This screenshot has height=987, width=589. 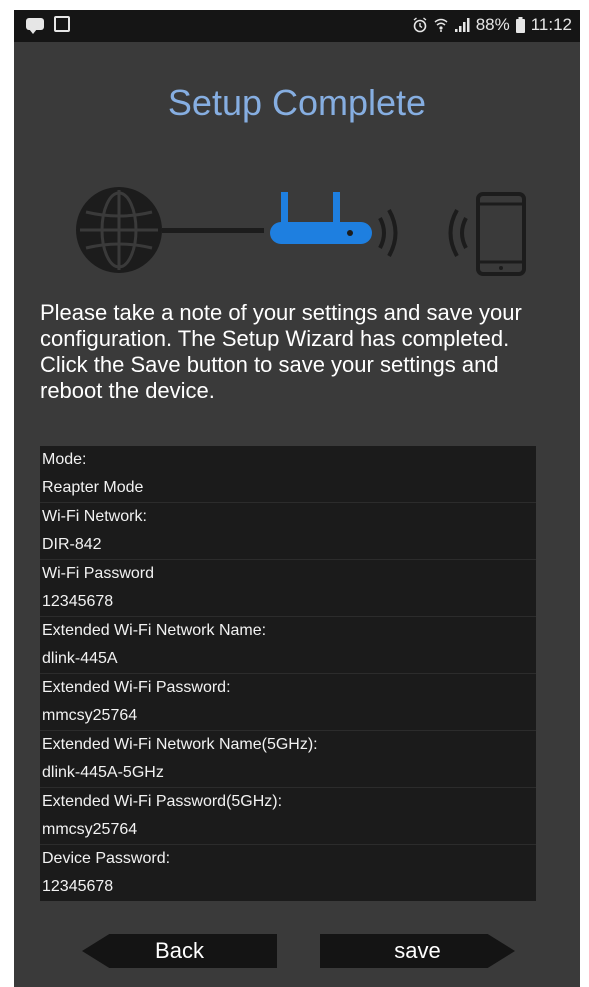 What do you see at coordinates (62, 24) in the screenshot?
I see `image-icon` at bounding box center [62, 24].